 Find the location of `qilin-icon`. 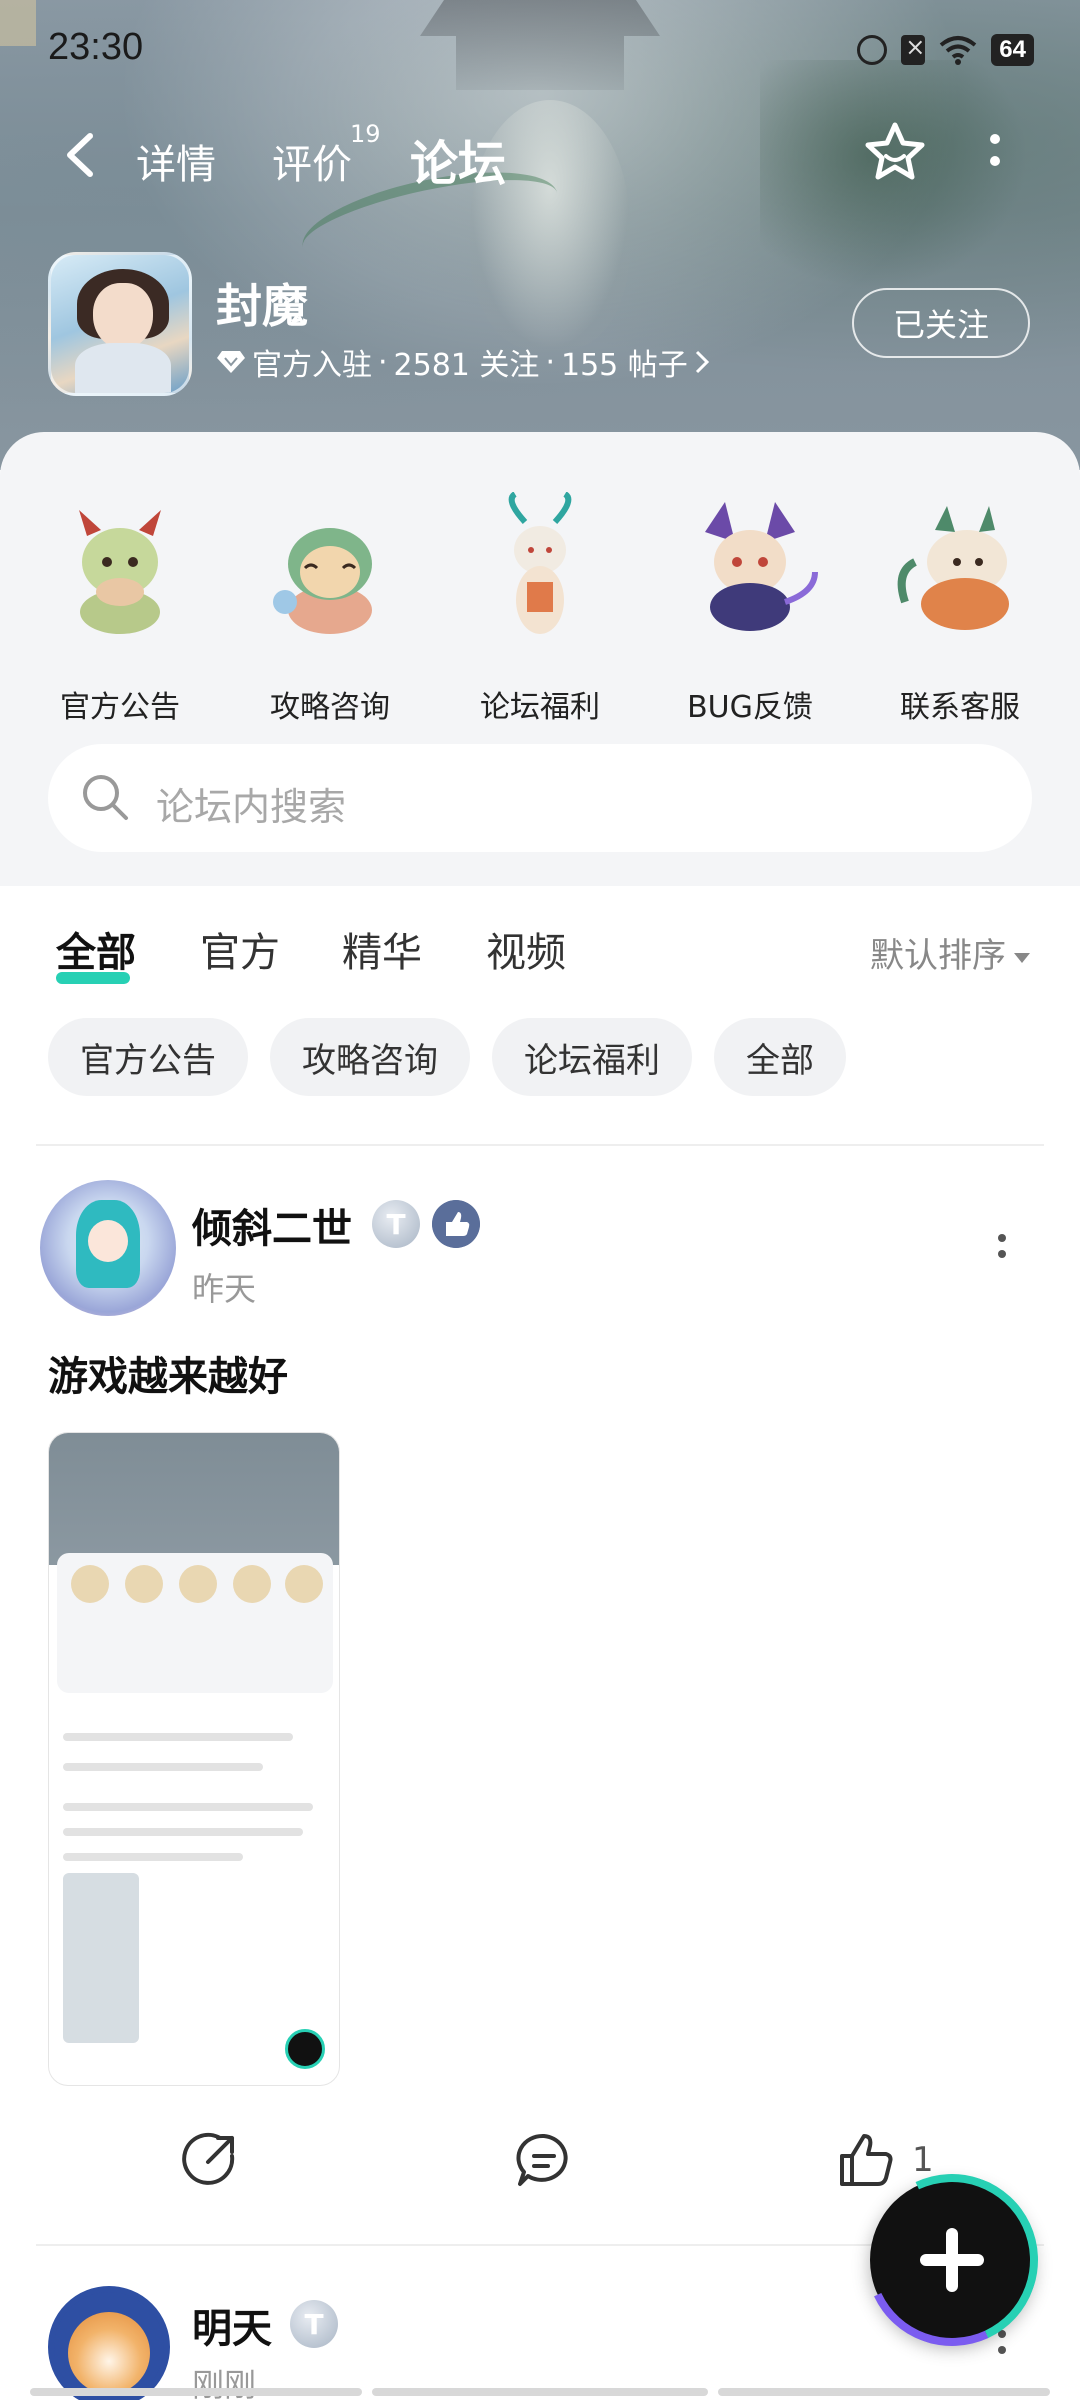

qilin-icon is located at coordinates (953, 568).